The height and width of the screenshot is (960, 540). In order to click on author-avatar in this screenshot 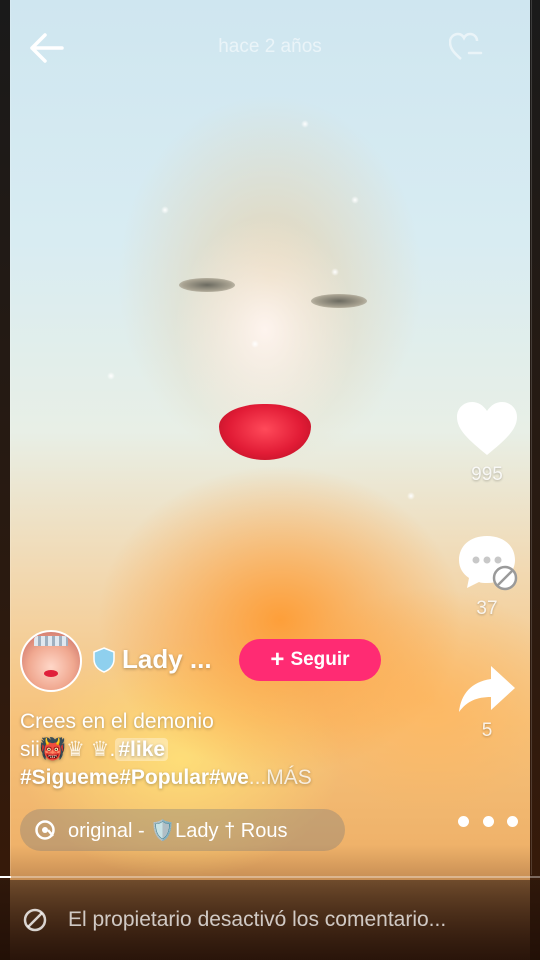, I will do `click(51, 661)`.